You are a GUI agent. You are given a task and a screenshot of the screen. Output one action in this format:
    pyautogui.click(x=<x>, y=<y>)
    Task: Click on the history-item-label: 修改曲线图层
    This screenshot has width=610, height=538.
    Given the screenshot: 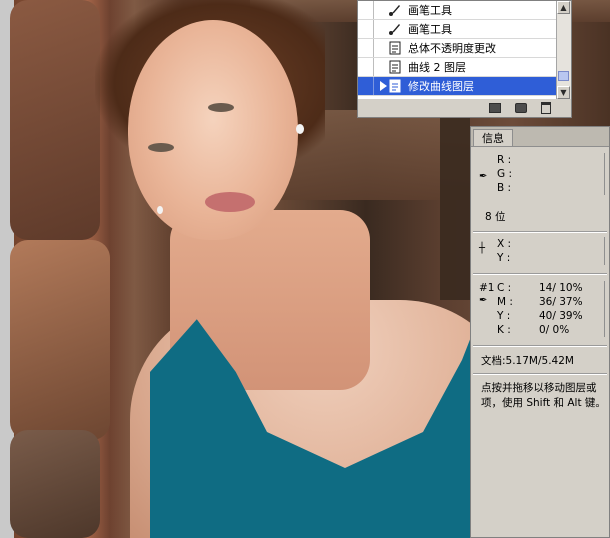 What is the action you would take?
    pyautogui.click(x=441, y=86)
    